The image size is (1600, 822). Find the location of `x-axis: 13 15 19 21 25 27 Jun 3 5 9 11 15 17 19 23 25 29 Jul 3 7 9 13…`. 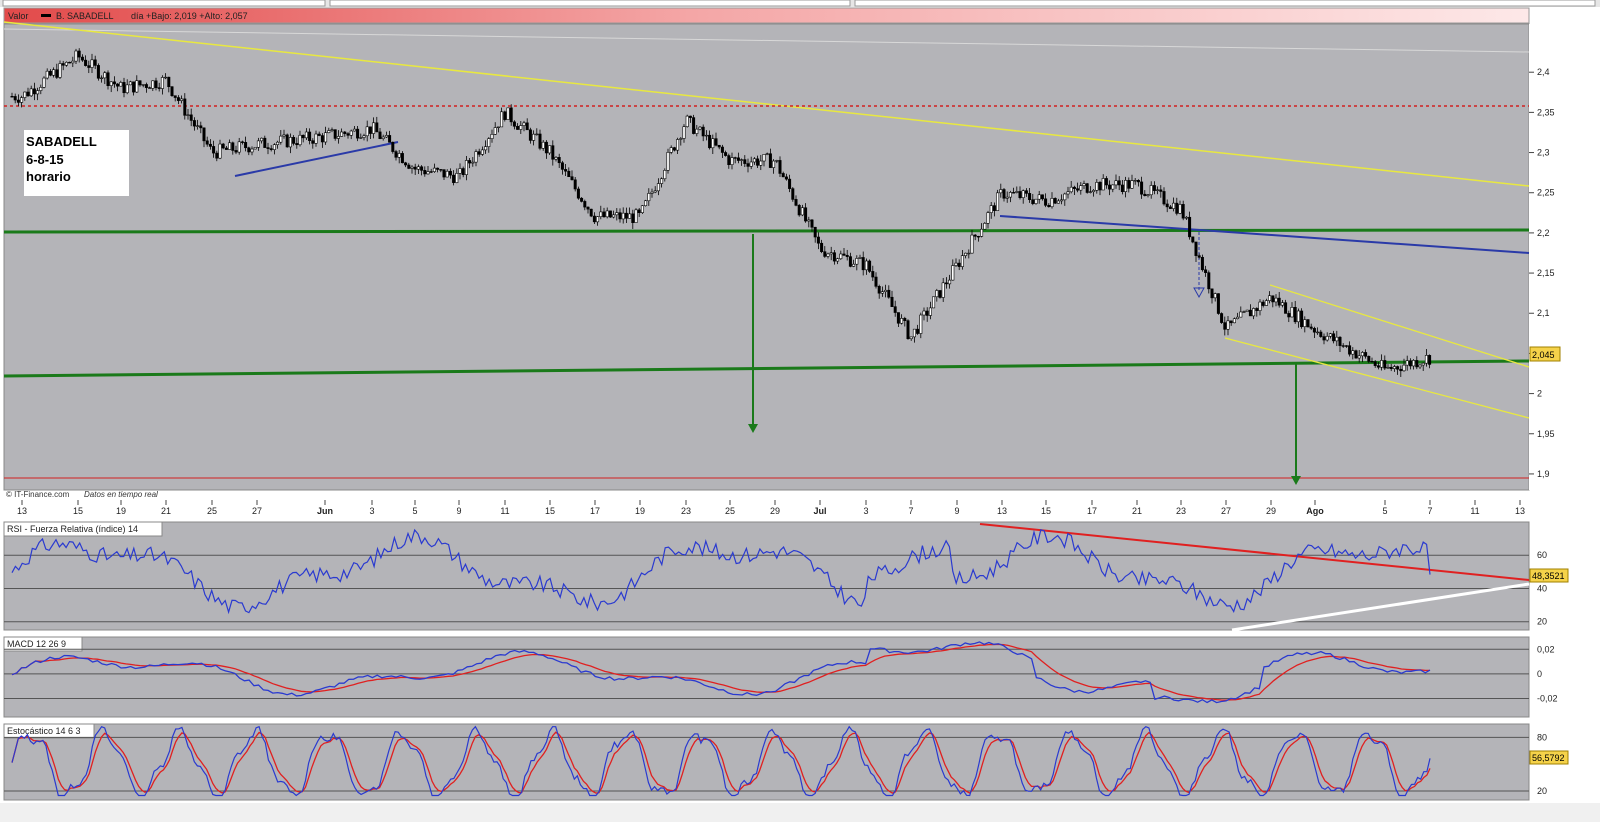

x-axis: 13 15 19 21 25 27 Jun 3 5 9 11 15 17 19 23 25 29 Jul 3 7 9 13… is located at coordinates (766, 509).